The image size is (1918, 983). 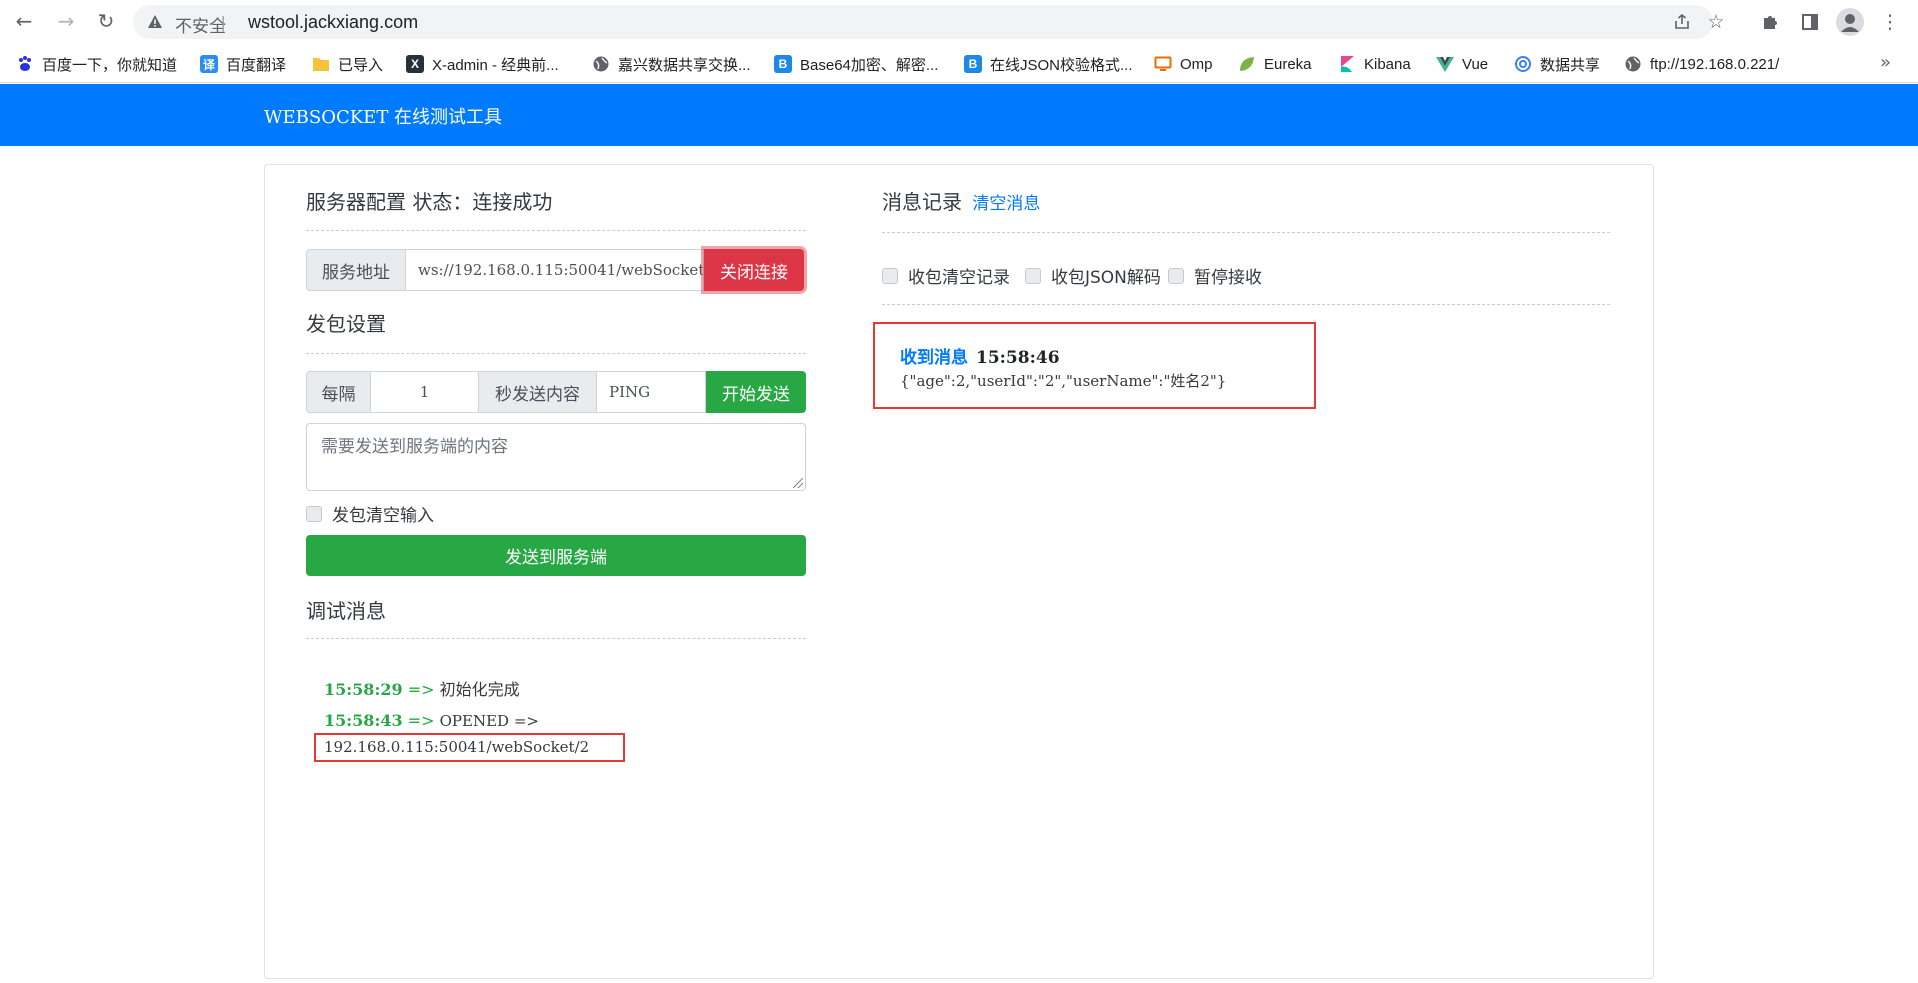 I want to click on profile-avatar-icon, so click(x=1850, y=22).